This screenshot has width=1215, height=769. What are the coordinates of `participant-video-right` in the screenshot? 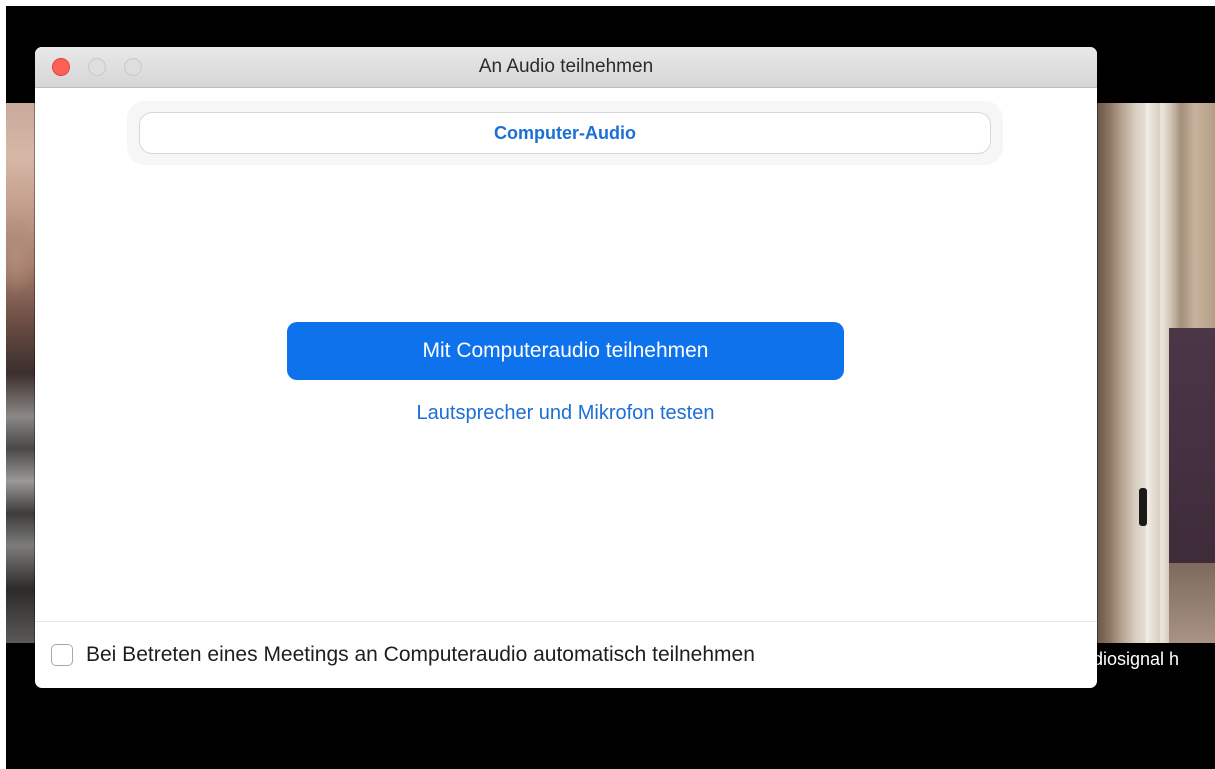 It's located at (1153, 373).